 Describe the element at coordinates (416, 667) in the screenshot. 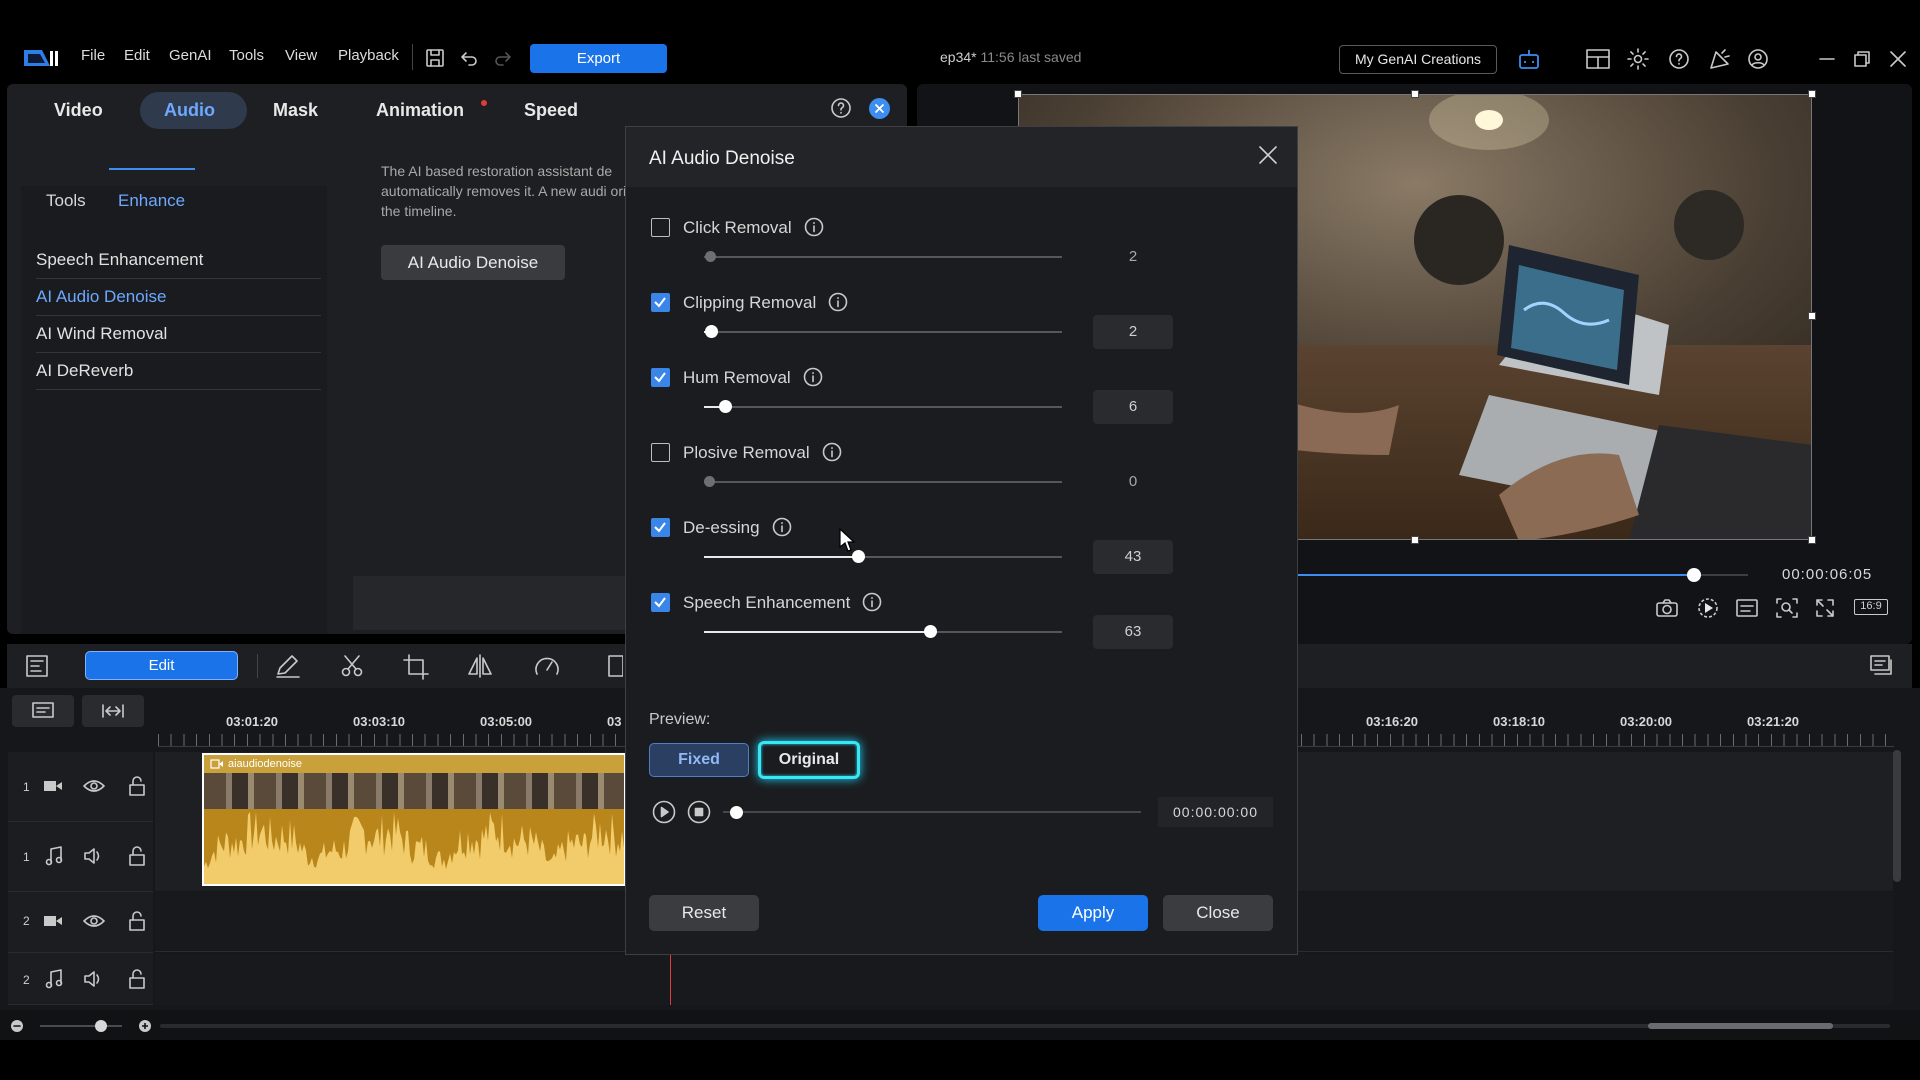

I see `crop-icon` at that location.